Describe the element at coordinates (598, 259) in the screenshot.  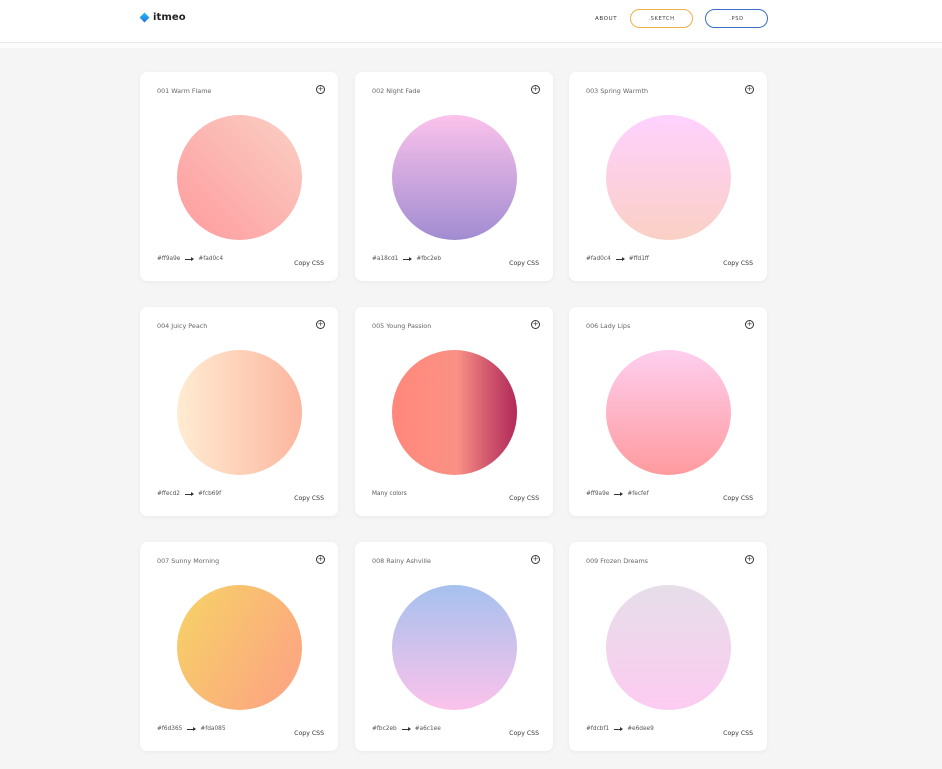
I see `color-from: #fad0c4` at that location.